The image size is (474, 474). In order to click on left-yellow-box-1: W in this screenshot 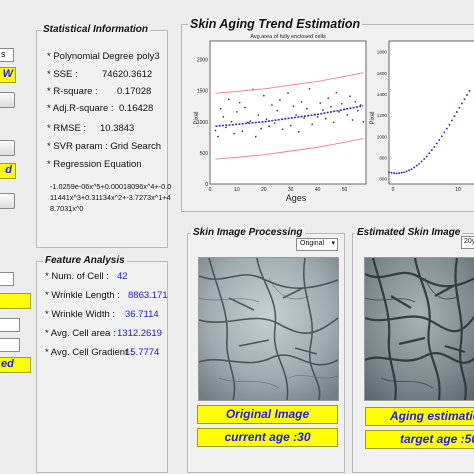, I will do `click(8, 75)`.